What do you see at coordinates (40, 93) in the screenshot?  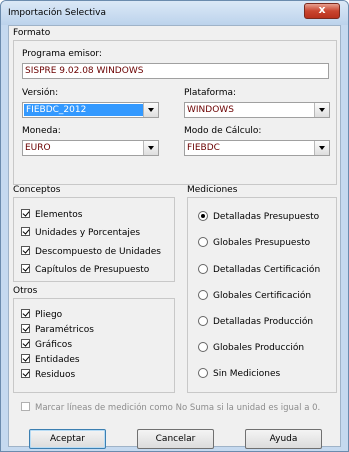 I see `version-label: Versión:` at bounding box center [40, 93].